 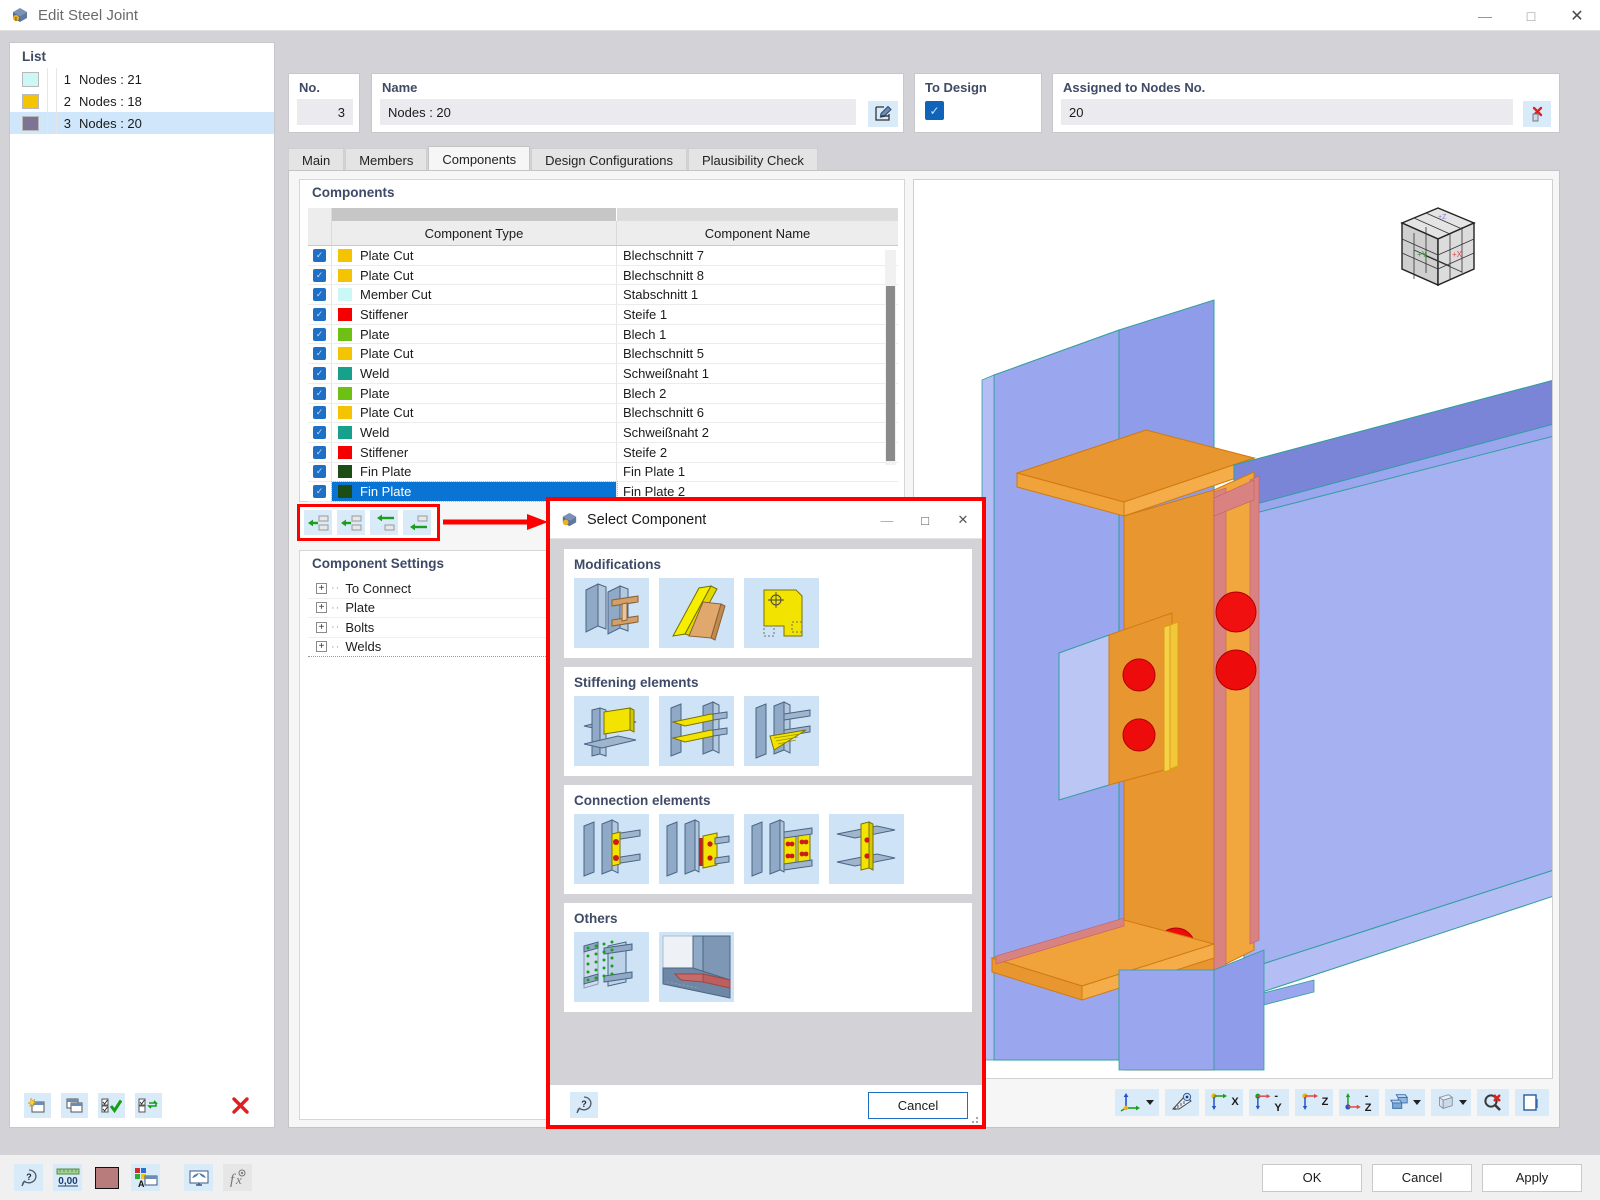 What do you see at coordinates (603, 354) in the screenshot?
I see `table-row: ✓ Plate Cut Blechschnitt 5` at bounding box center [603, 354].